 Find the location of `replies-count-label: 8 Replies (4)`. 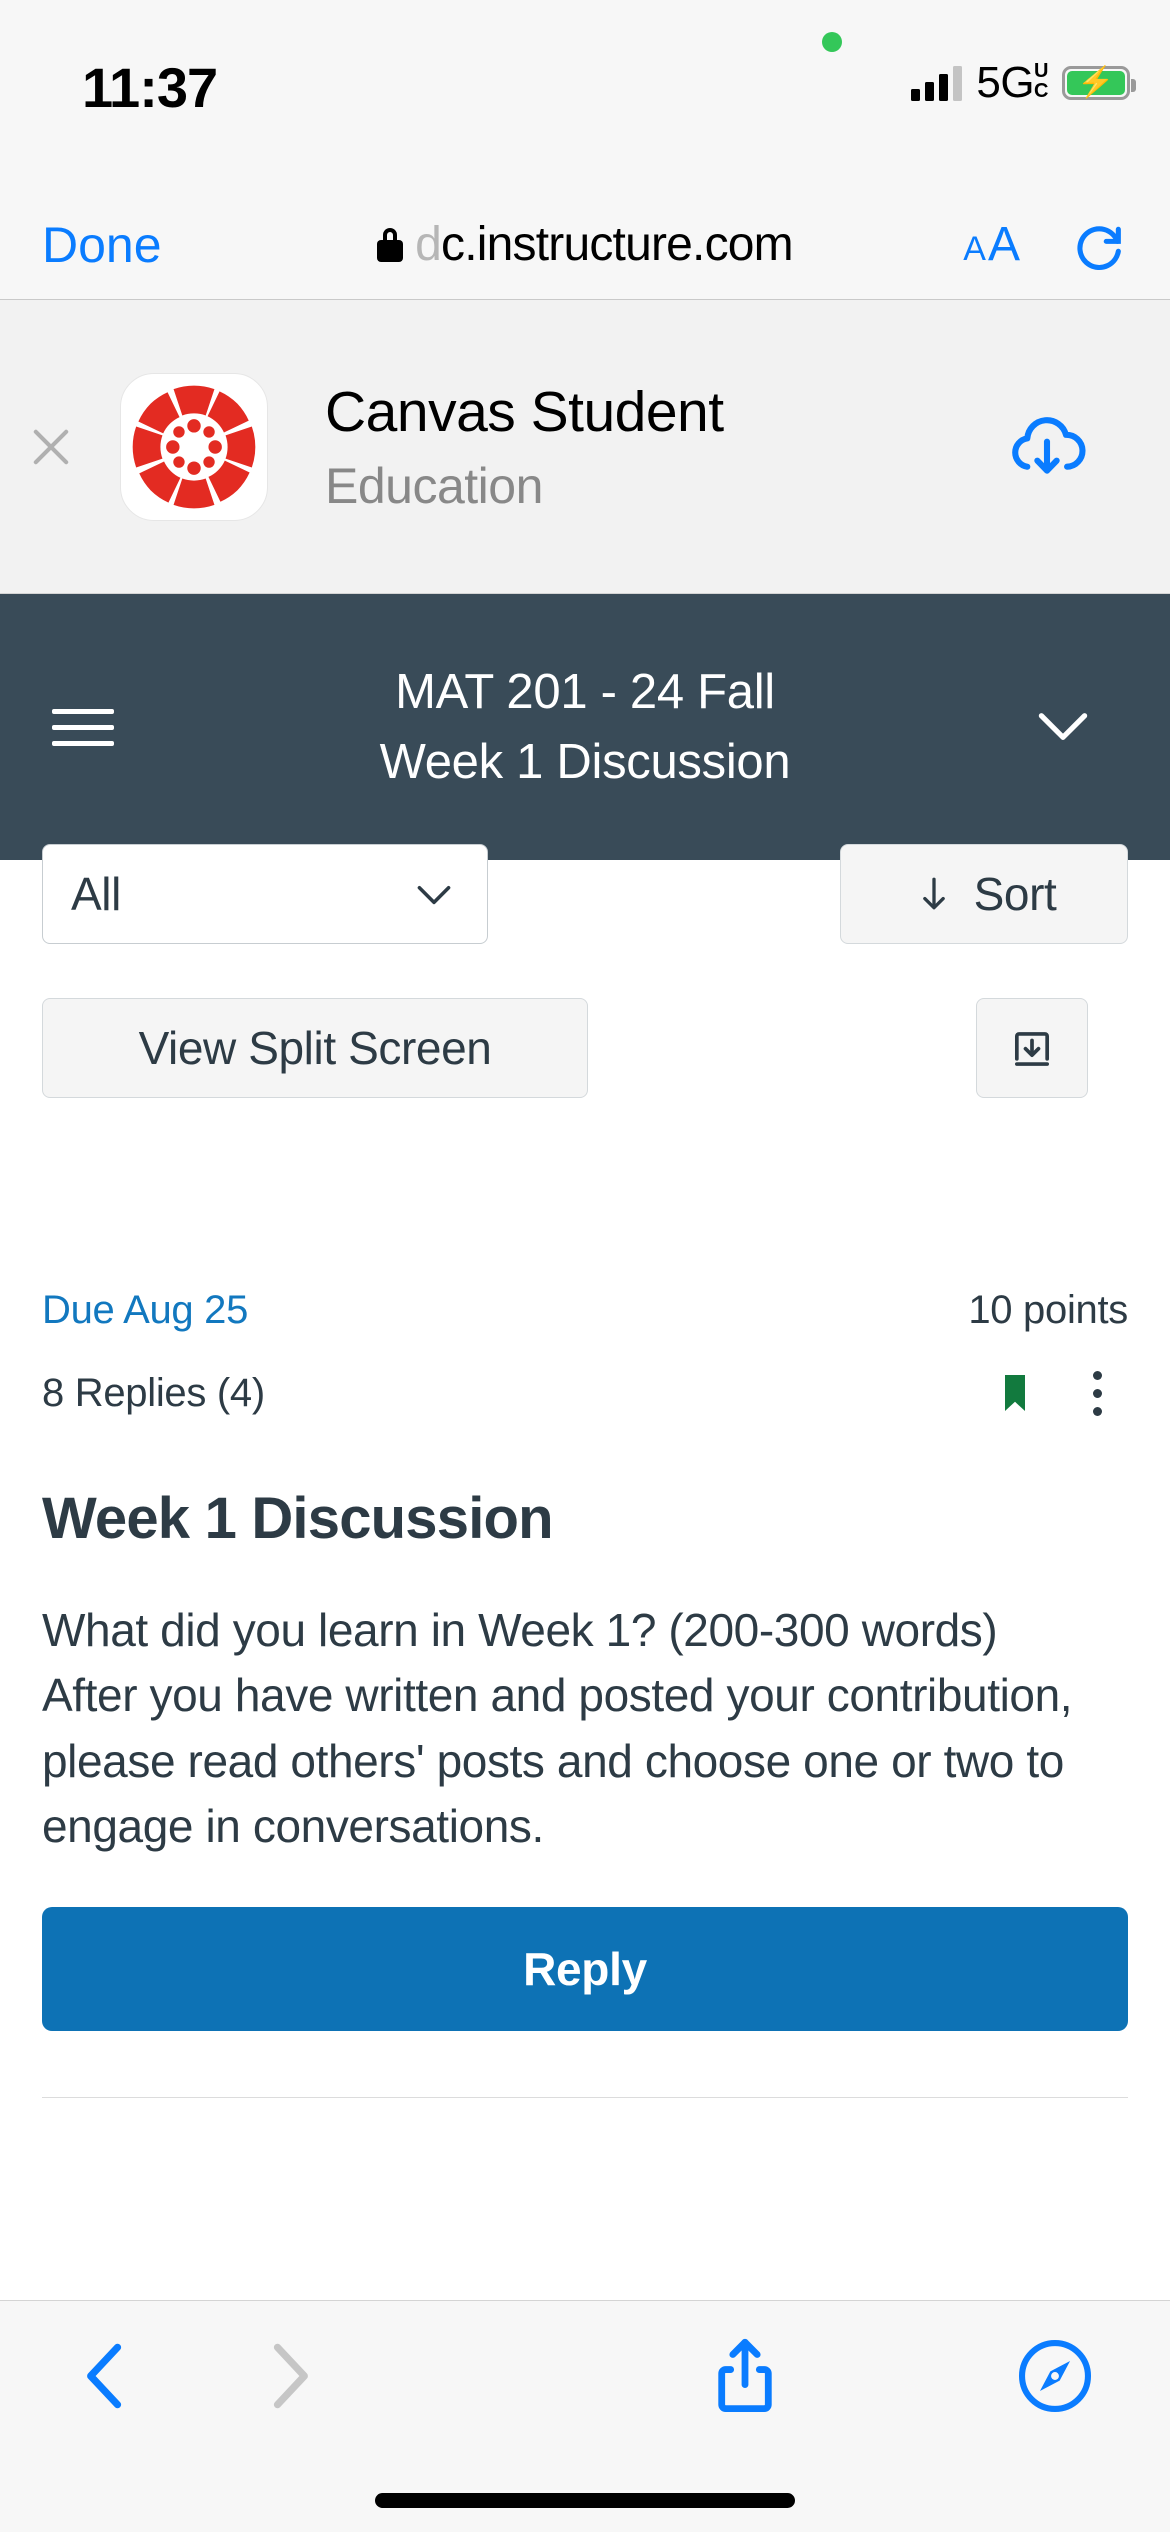

replies-count-label: 8 Replies (4) is located at coordinates (153, 1392).